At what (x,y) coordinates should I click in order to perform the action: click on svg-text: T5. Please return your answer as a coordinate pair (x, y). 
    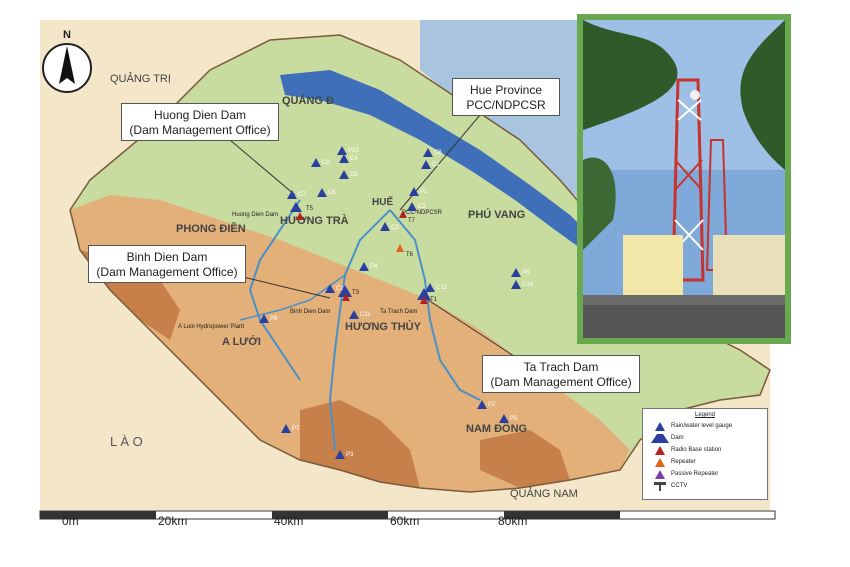
    Looking at the image, I should click on (310, 209).